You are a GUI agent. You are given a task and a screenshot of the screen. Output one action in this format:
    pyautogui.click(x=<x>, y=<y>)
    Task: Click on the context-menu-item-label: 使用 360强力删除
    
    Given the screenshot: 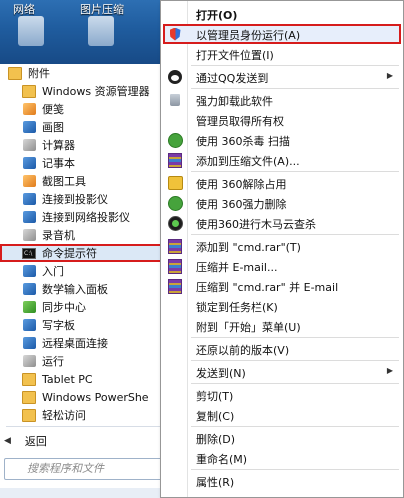 What is the action you would take?
    pyautogui.click(x=241, y=204)
    